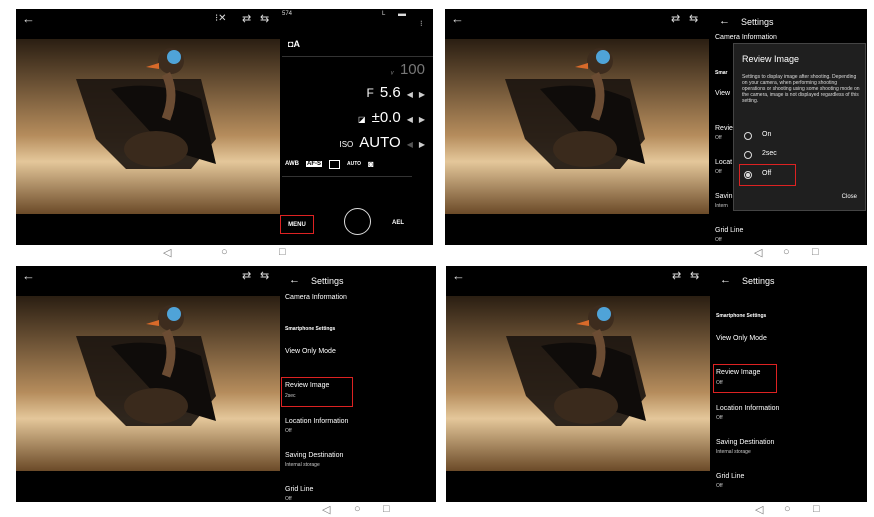 Image resolution: width=874 pixels, height=517 pixels. Describe the element at coordinates (362, 119) in the screenshot. I see `exposure-comp-icon: ◪` at that location.